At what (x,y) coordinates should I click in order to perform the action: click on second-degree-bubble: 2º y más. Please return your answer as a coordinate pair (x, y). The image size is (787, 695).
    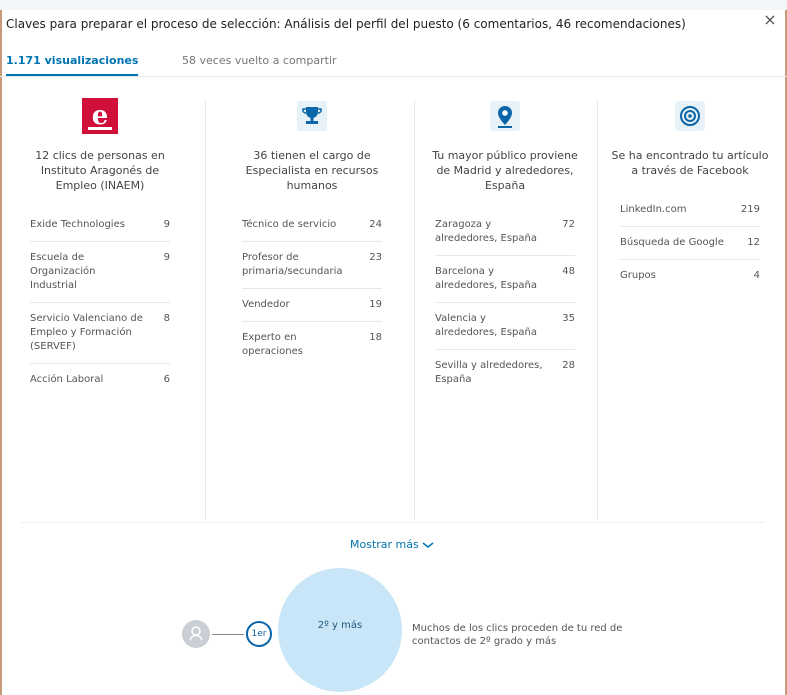
    Looking at the image, I should click on (340, 630).